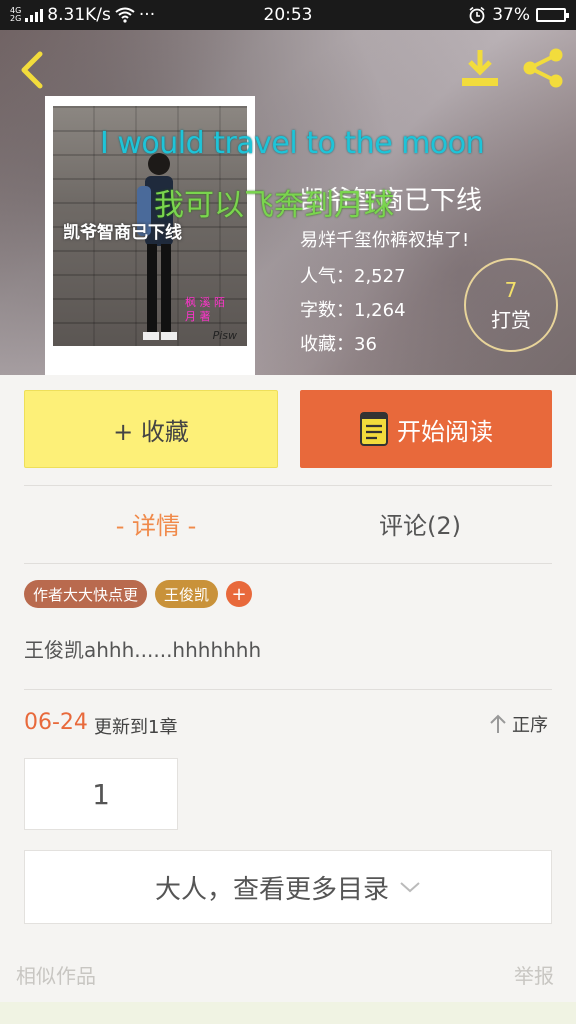 Image resolution: width=576 pixels, height=1024 pixels. I want to click on arrow-up-icon, so click(498, 723).